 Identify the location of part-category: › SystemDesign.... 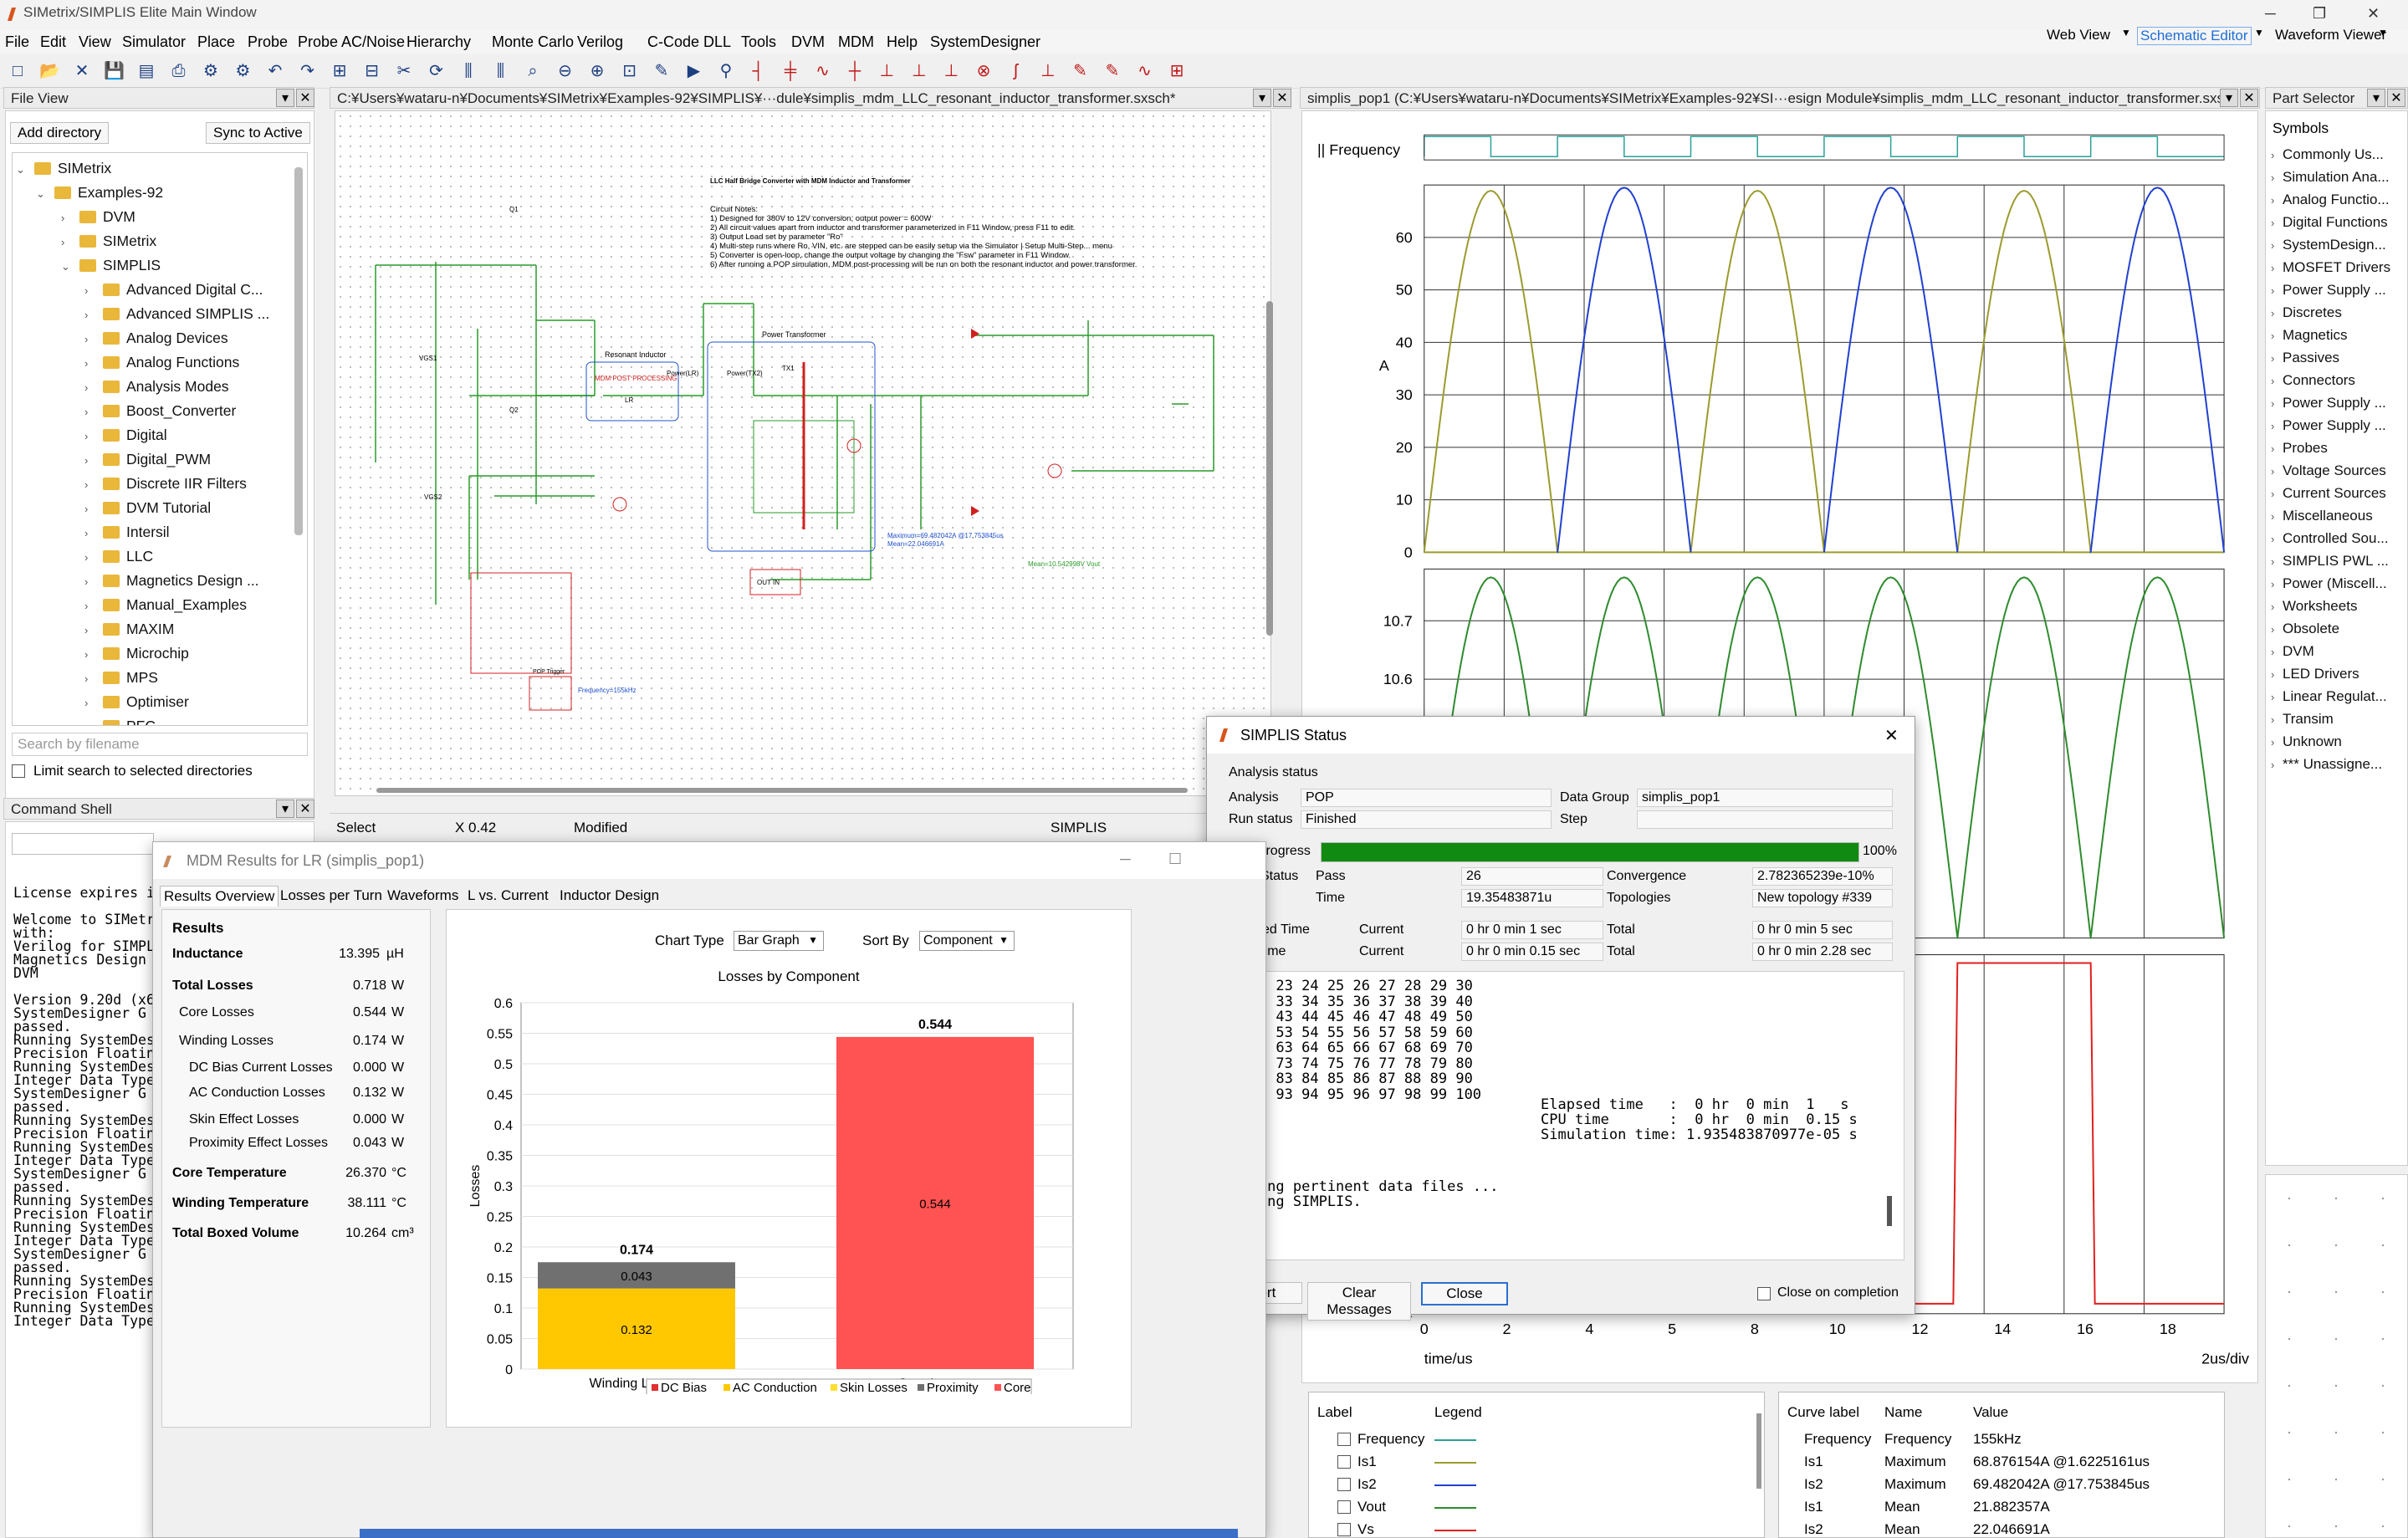
(2328, 245).